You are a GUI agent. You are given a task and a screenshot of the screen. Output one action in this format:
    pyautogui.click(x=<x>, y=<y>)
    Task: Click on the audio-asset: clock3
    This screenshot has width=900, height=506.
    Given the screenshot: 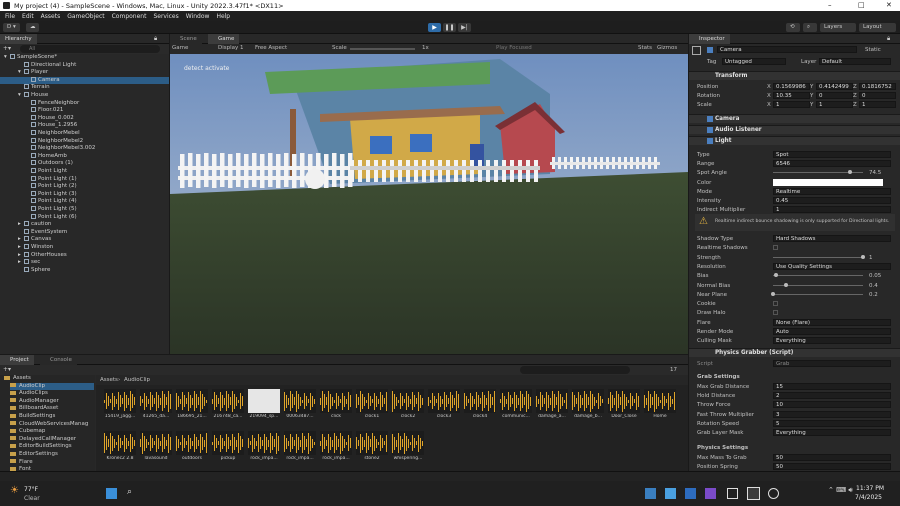 What is the action you would take?
    pyautogui.click(x=444, y=405)
    